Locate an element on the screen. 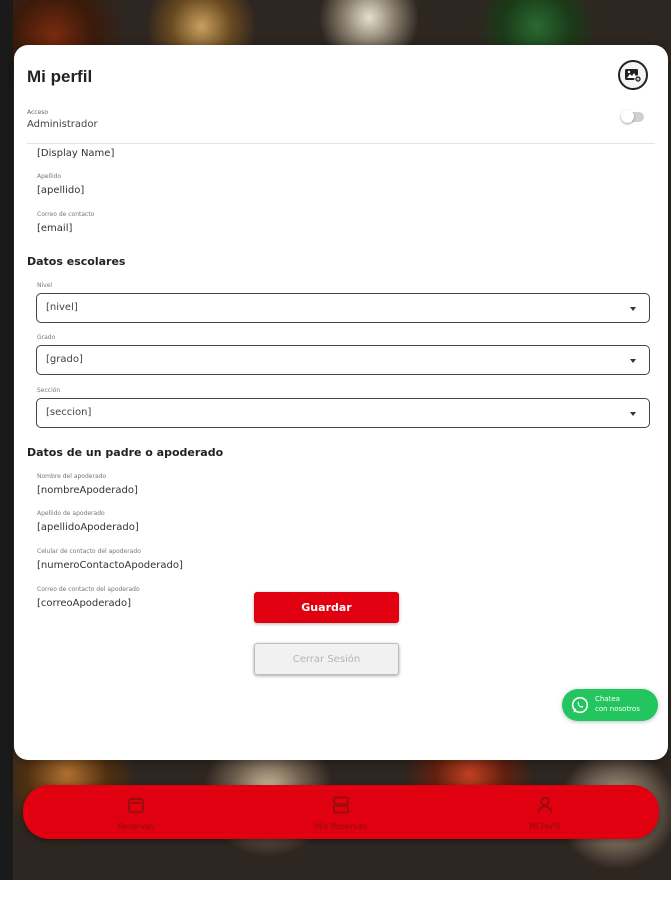 The image size is (671, 900). guardian-phone-value: [numeroContactoApoderado] is located at coordinates (110, 565).